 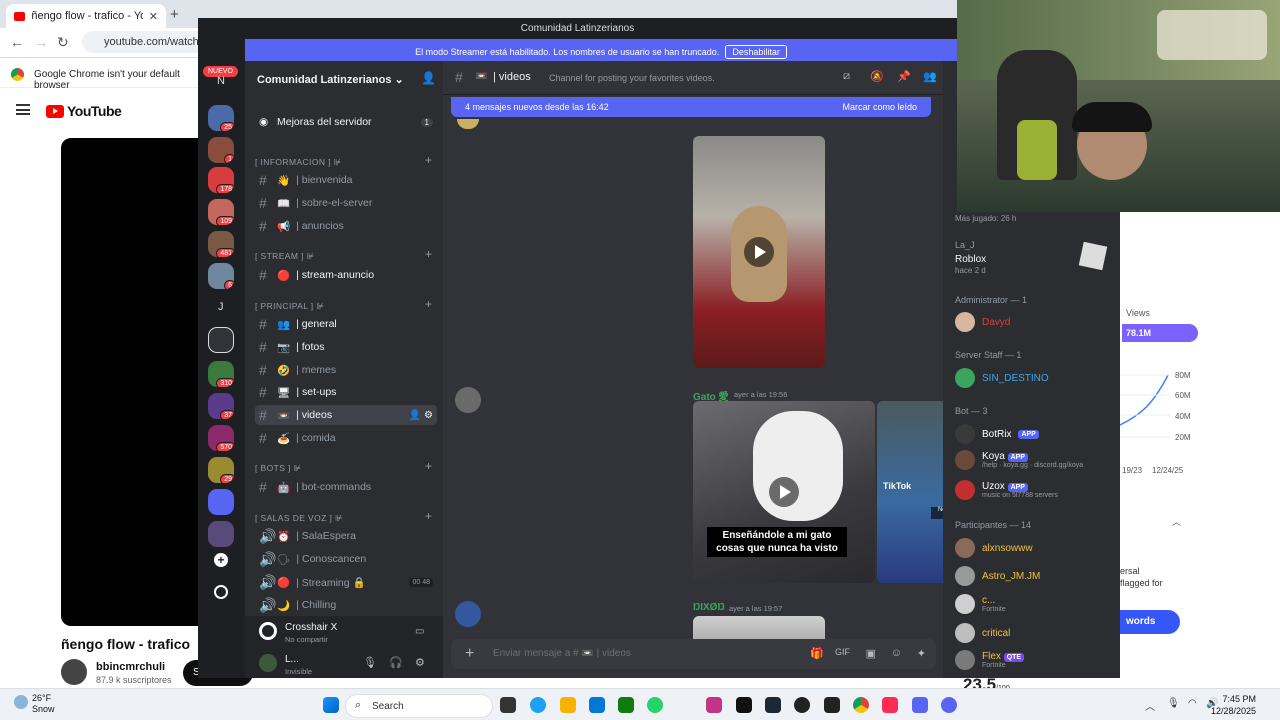 What do you see at coordinates (130, 667) in the screenshot?
I see `channel-name: bbincmrchuli` at bounding box center [130, 667].